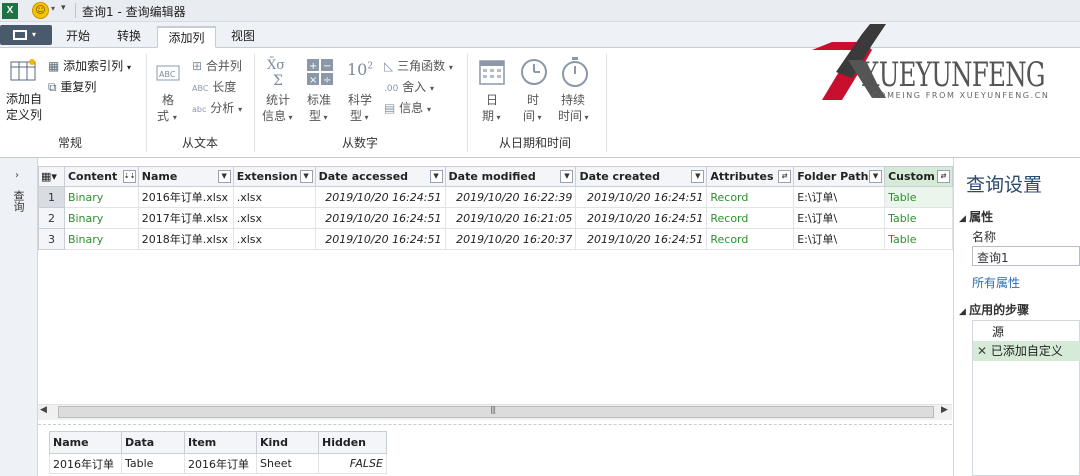  What do you see at coordinates (43, 410) in the screenshot?
I see `scroll-left-icon: ◀` at bounding box center [43, 410].